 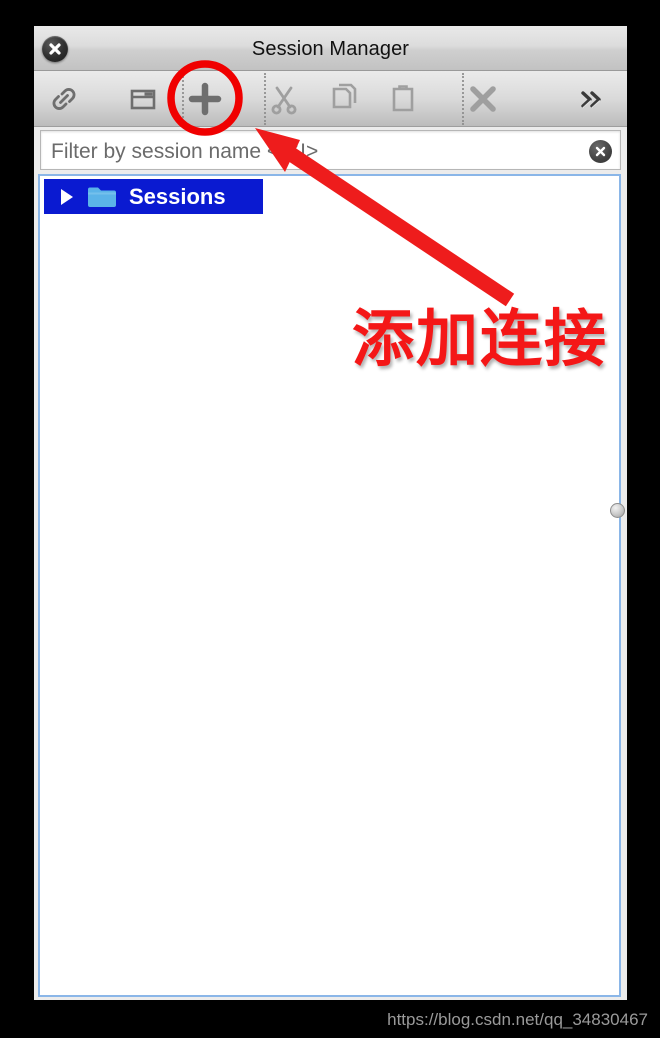 I want to click on toolbar-paste-button, so click(x=403, y=99).